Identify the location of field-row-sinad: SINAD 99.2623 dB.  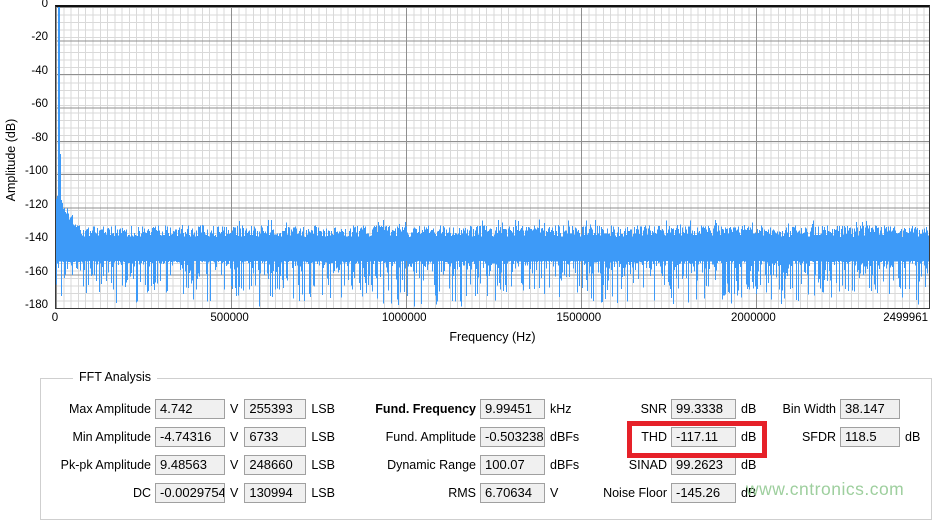
(671, 465).